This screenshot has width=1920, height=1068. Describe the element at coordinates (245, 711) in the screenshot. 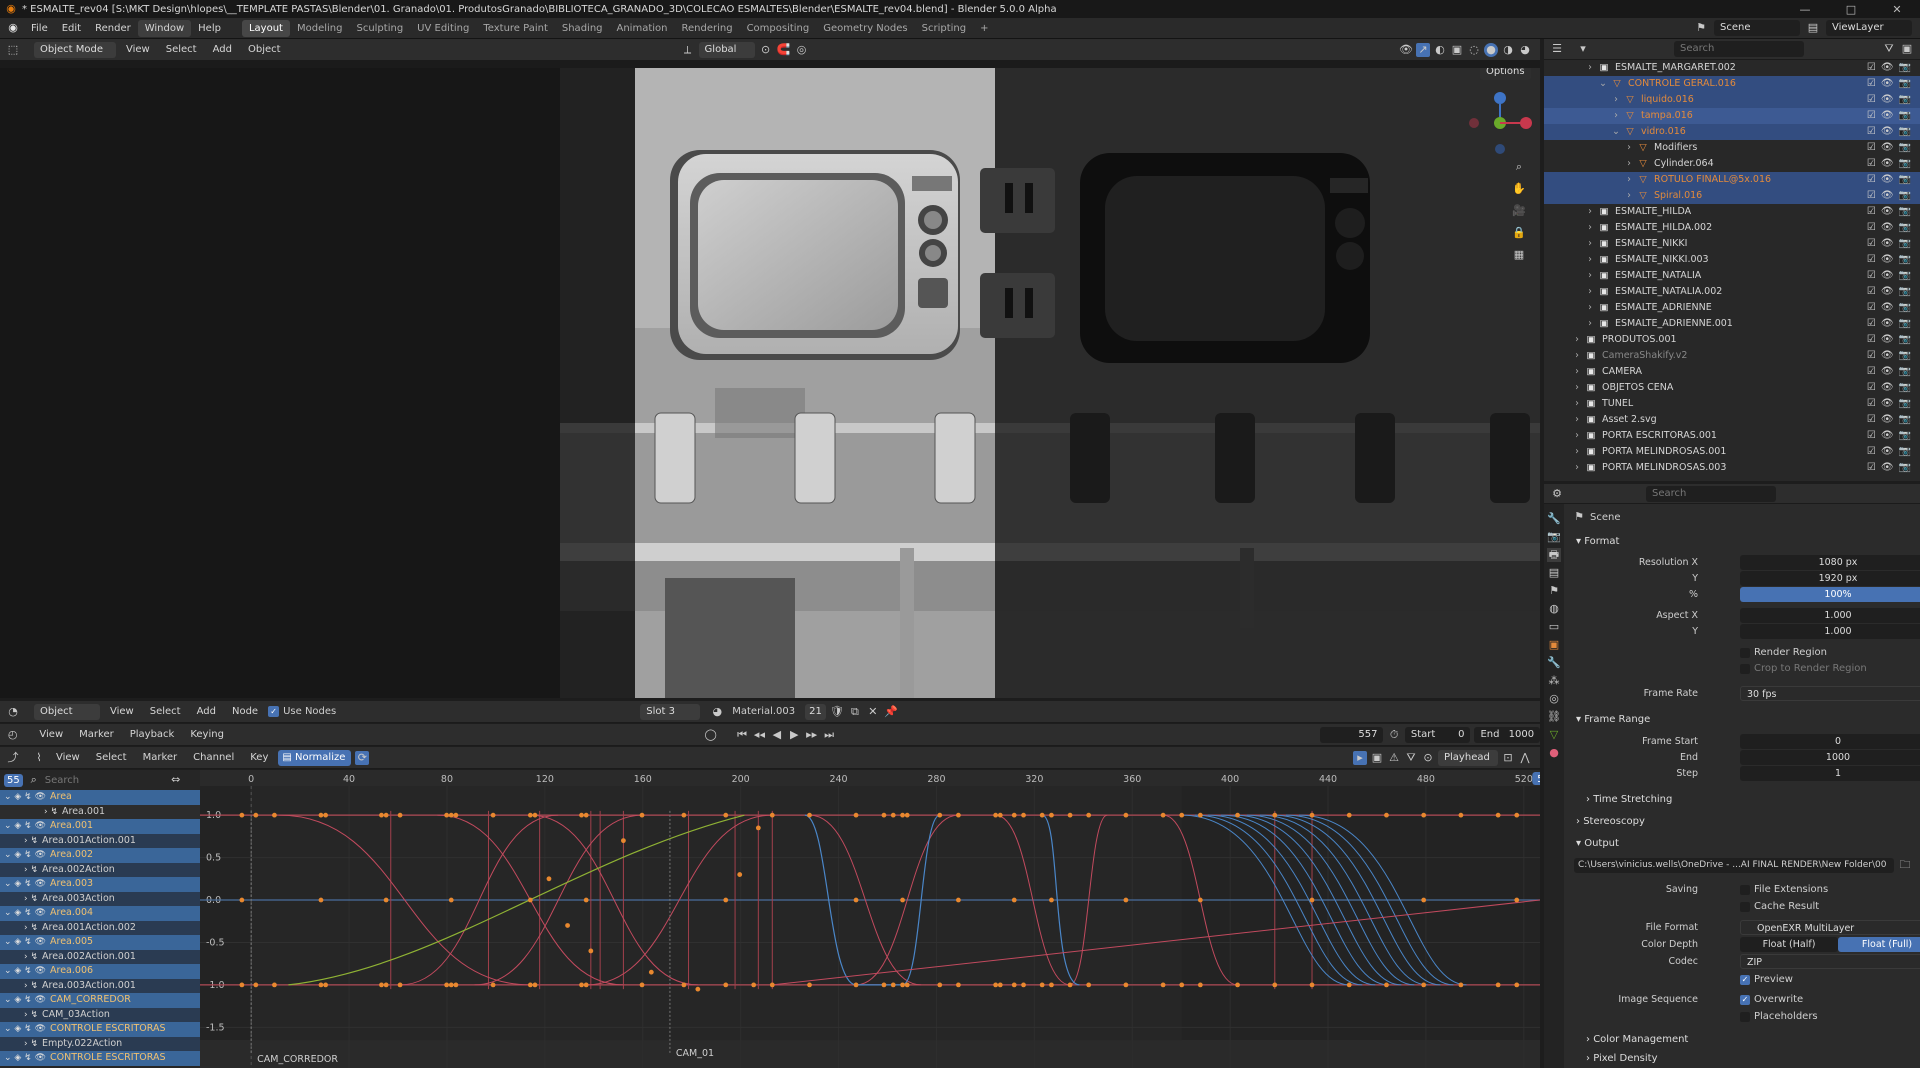

I see `shader-menu-node: Node` at that location.